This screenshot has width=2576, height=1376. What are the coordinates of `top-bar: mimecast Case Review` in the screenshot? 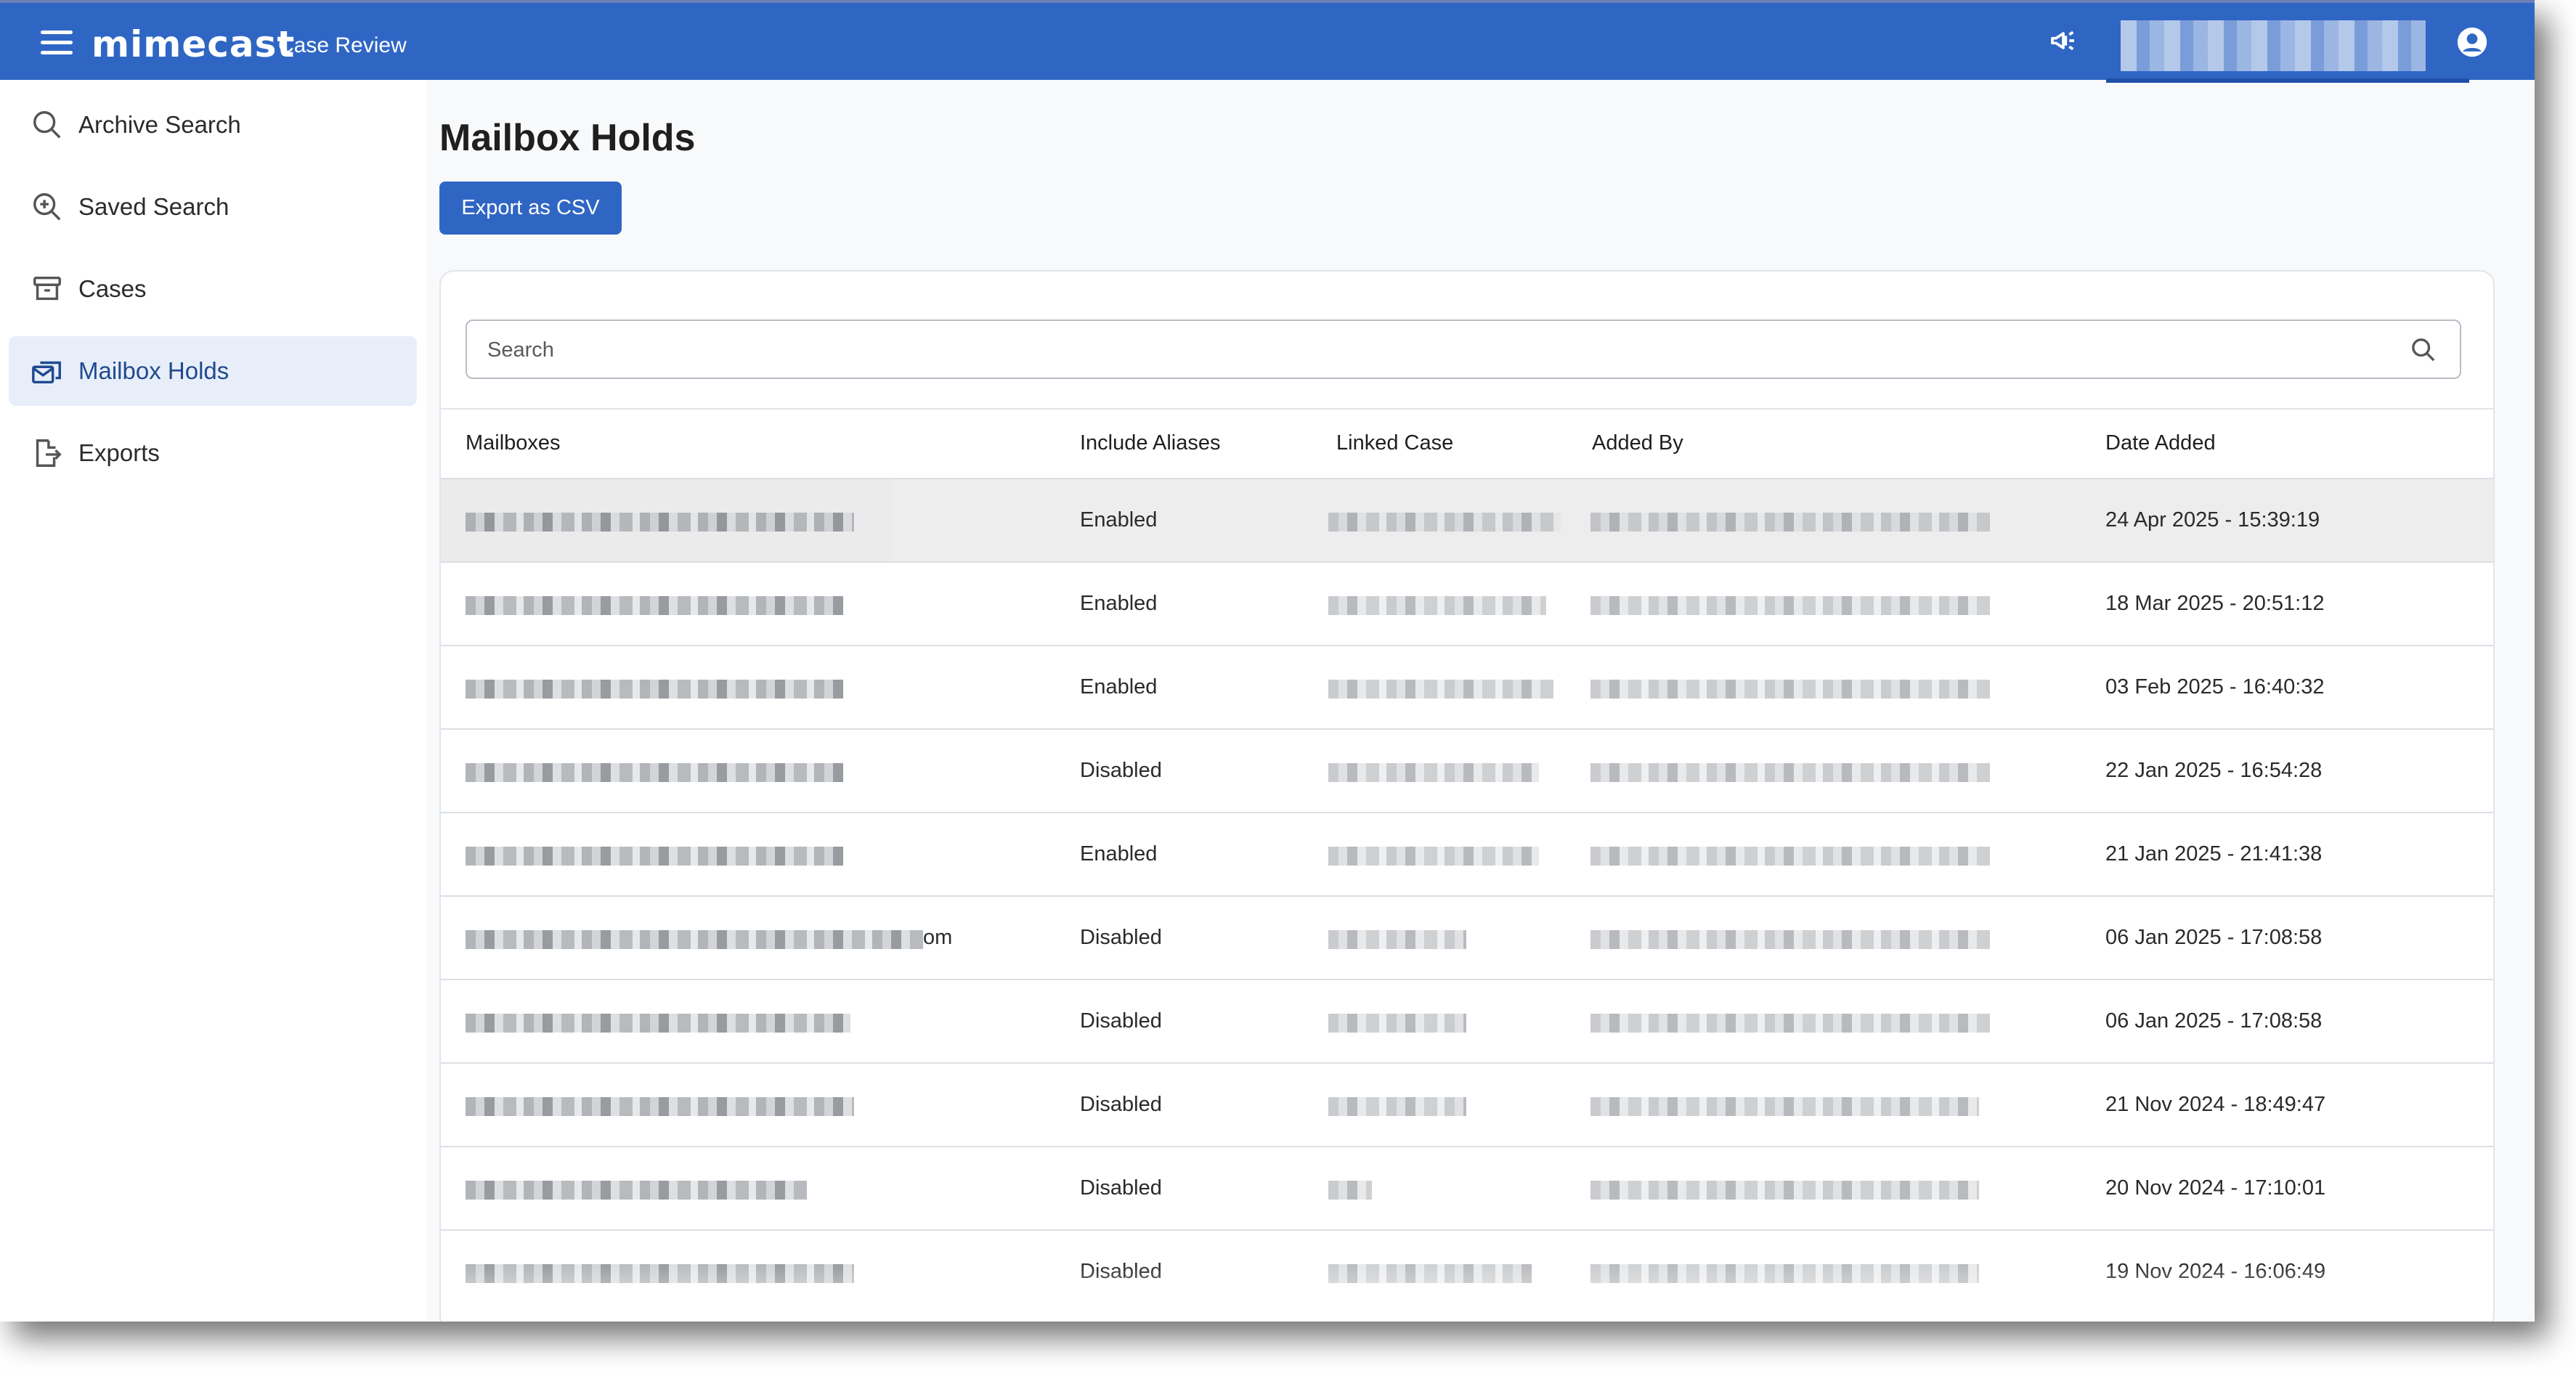 It's located at (1267, 41).